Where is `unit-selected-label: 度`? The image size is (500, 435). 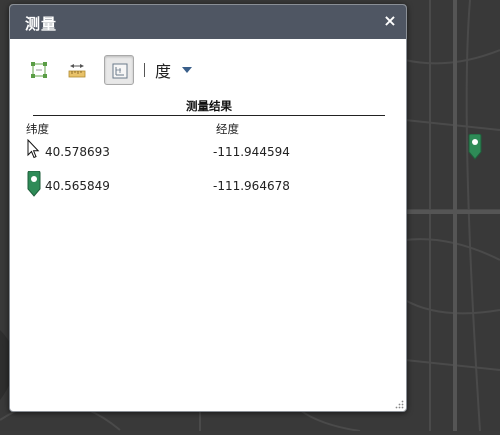 unit-selected-label: 度 is located at coordinates (163, 71).